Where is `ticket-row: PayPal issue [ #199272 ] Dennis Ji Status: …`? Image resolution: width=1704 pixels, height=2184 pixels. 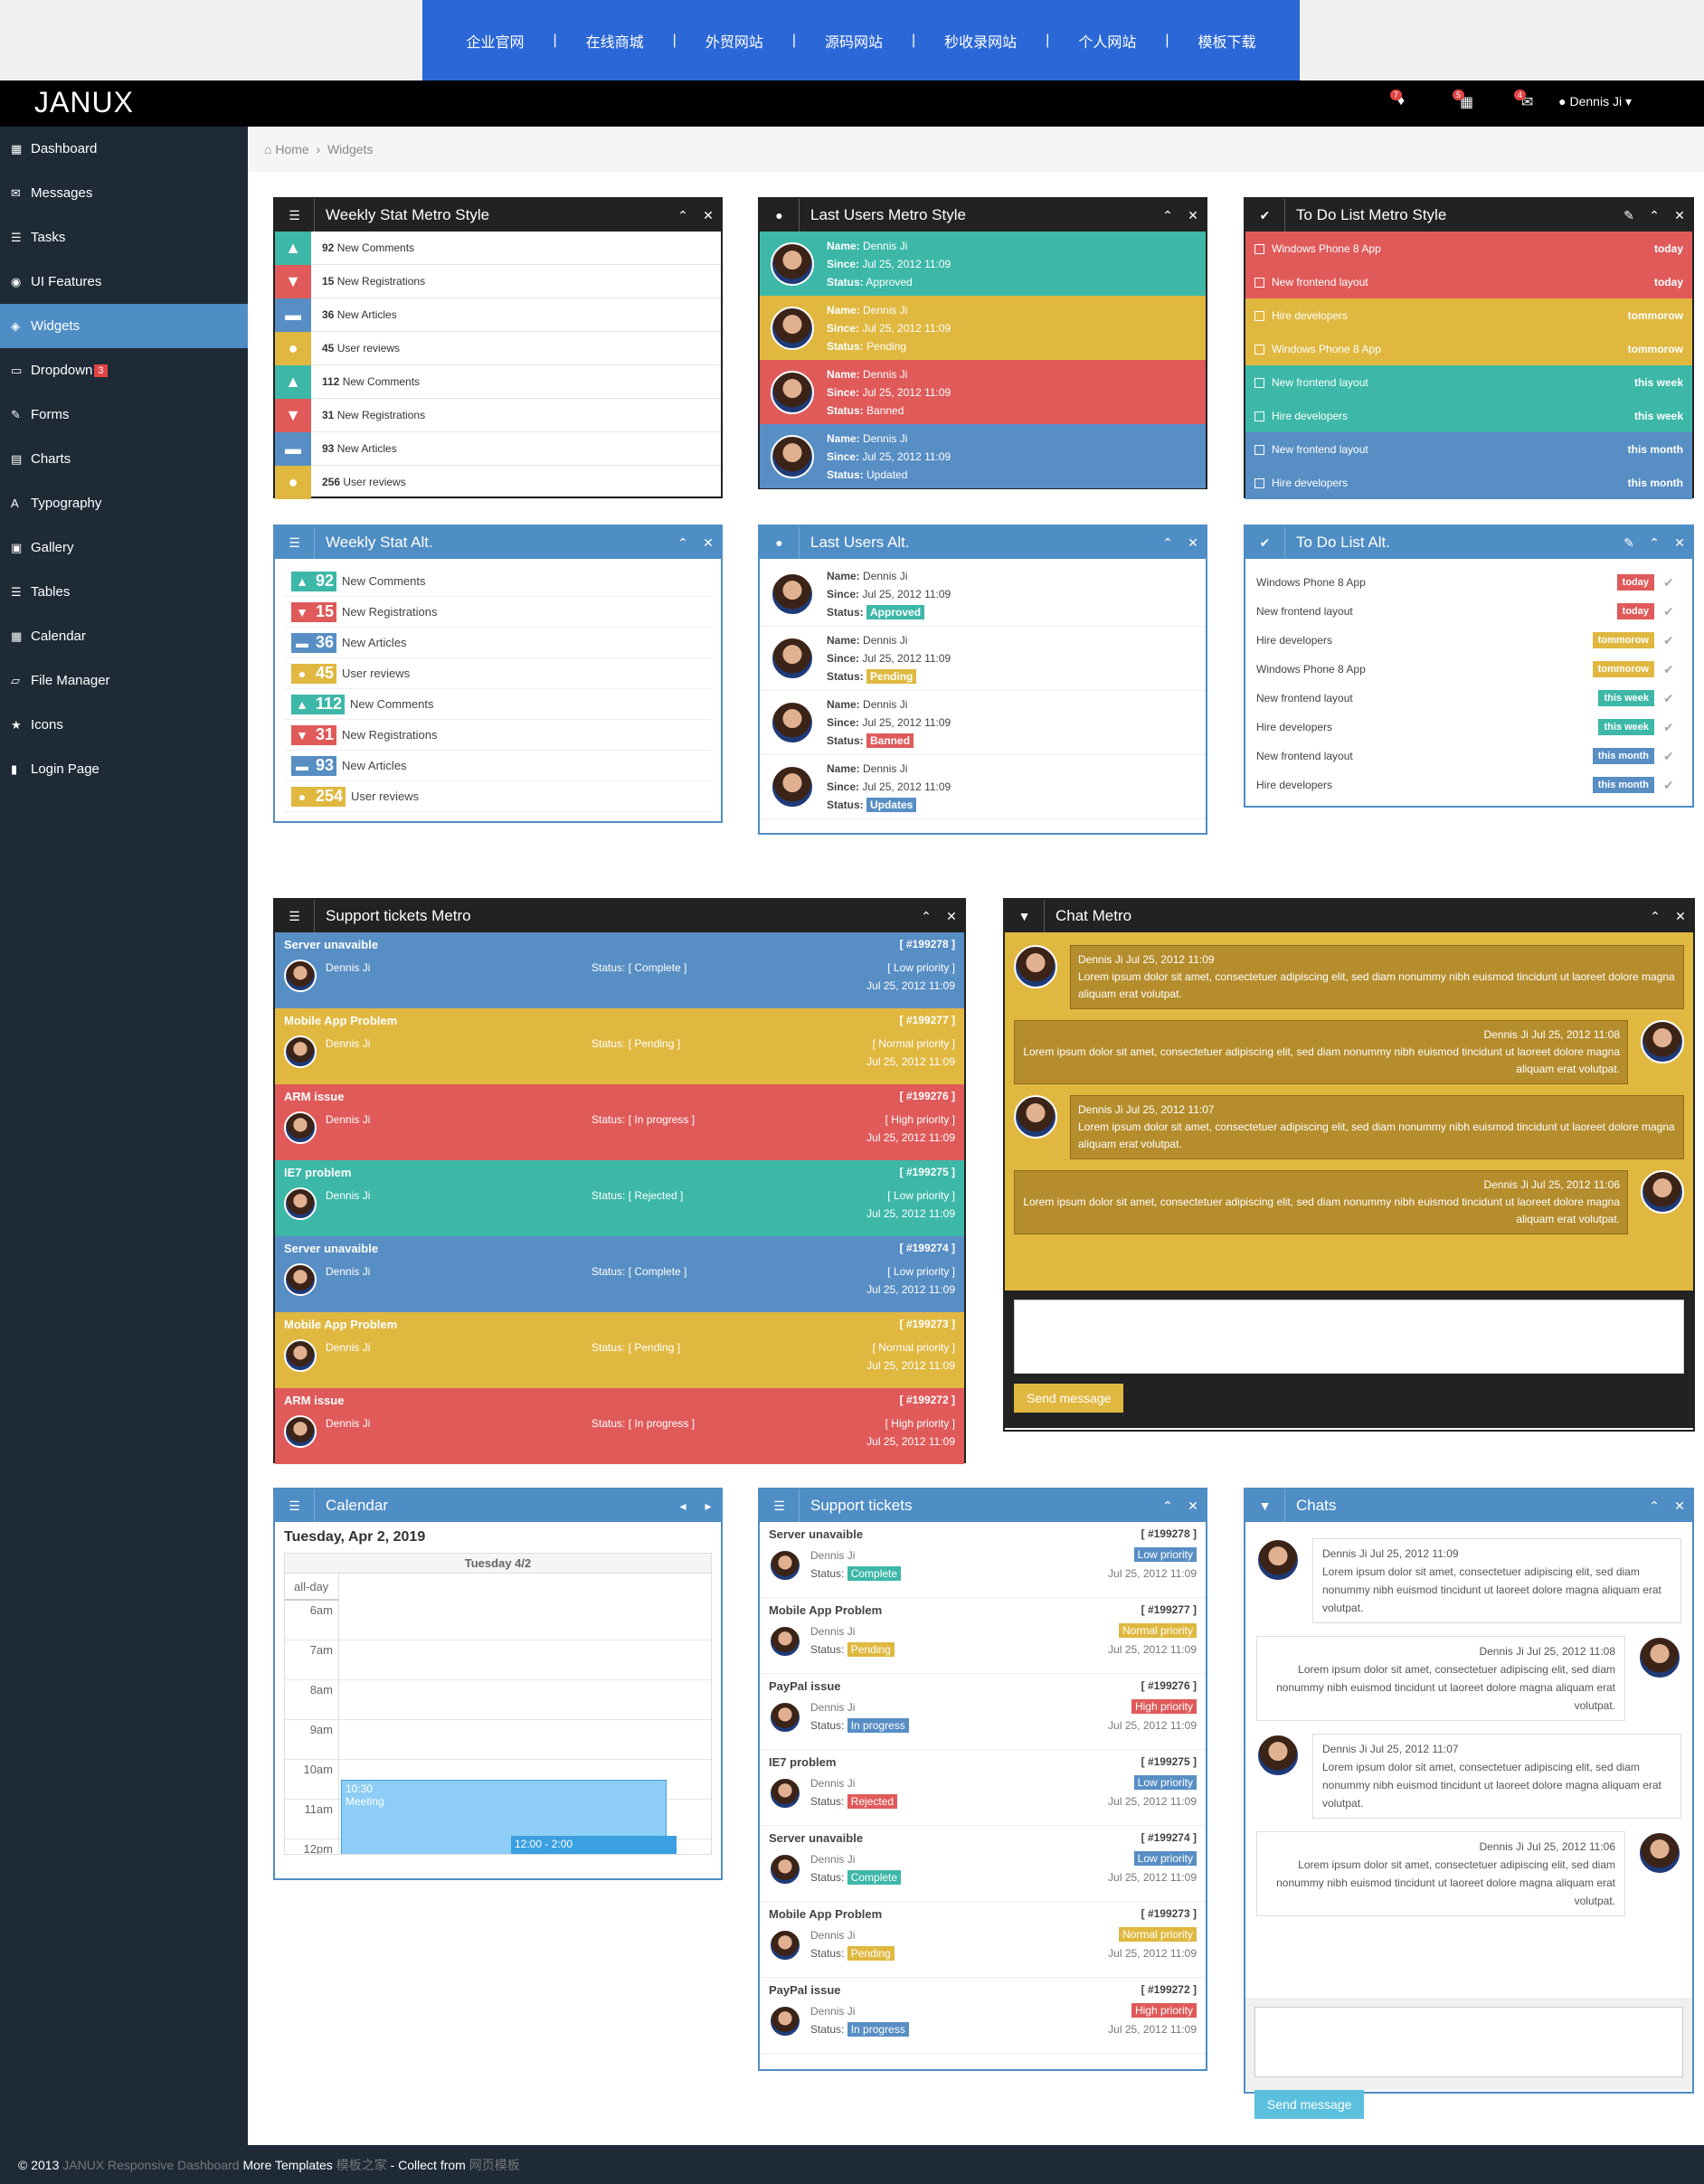
ticket-row: PayPal issue [ #199272 ] Dennis Ji Status: … is located at coordinates (983, 2016).